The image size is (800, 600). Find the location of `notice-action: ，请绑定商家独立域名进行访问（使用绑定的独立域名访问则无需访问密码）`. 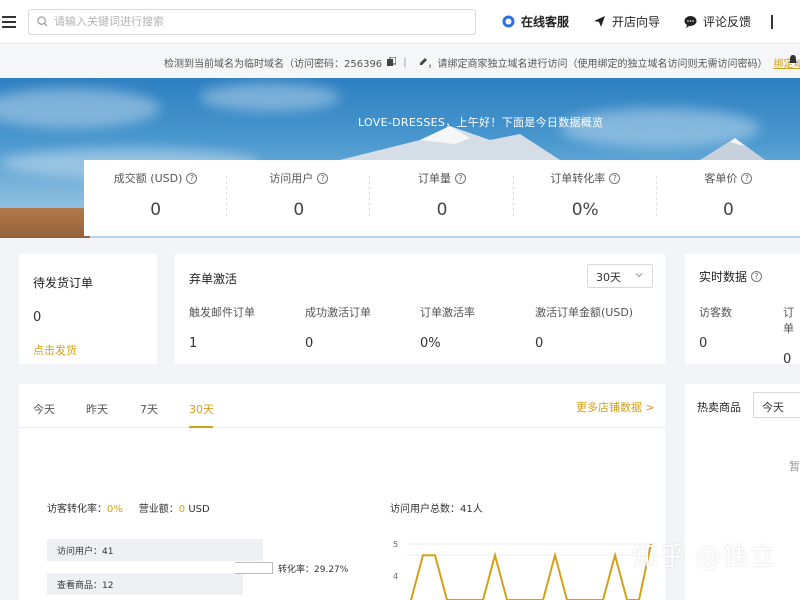

notice-action: ，请绑定商家独立域名进行访问（使用绑定的独立域名访问则无需访问密码） is located at coordinates (597, 64).